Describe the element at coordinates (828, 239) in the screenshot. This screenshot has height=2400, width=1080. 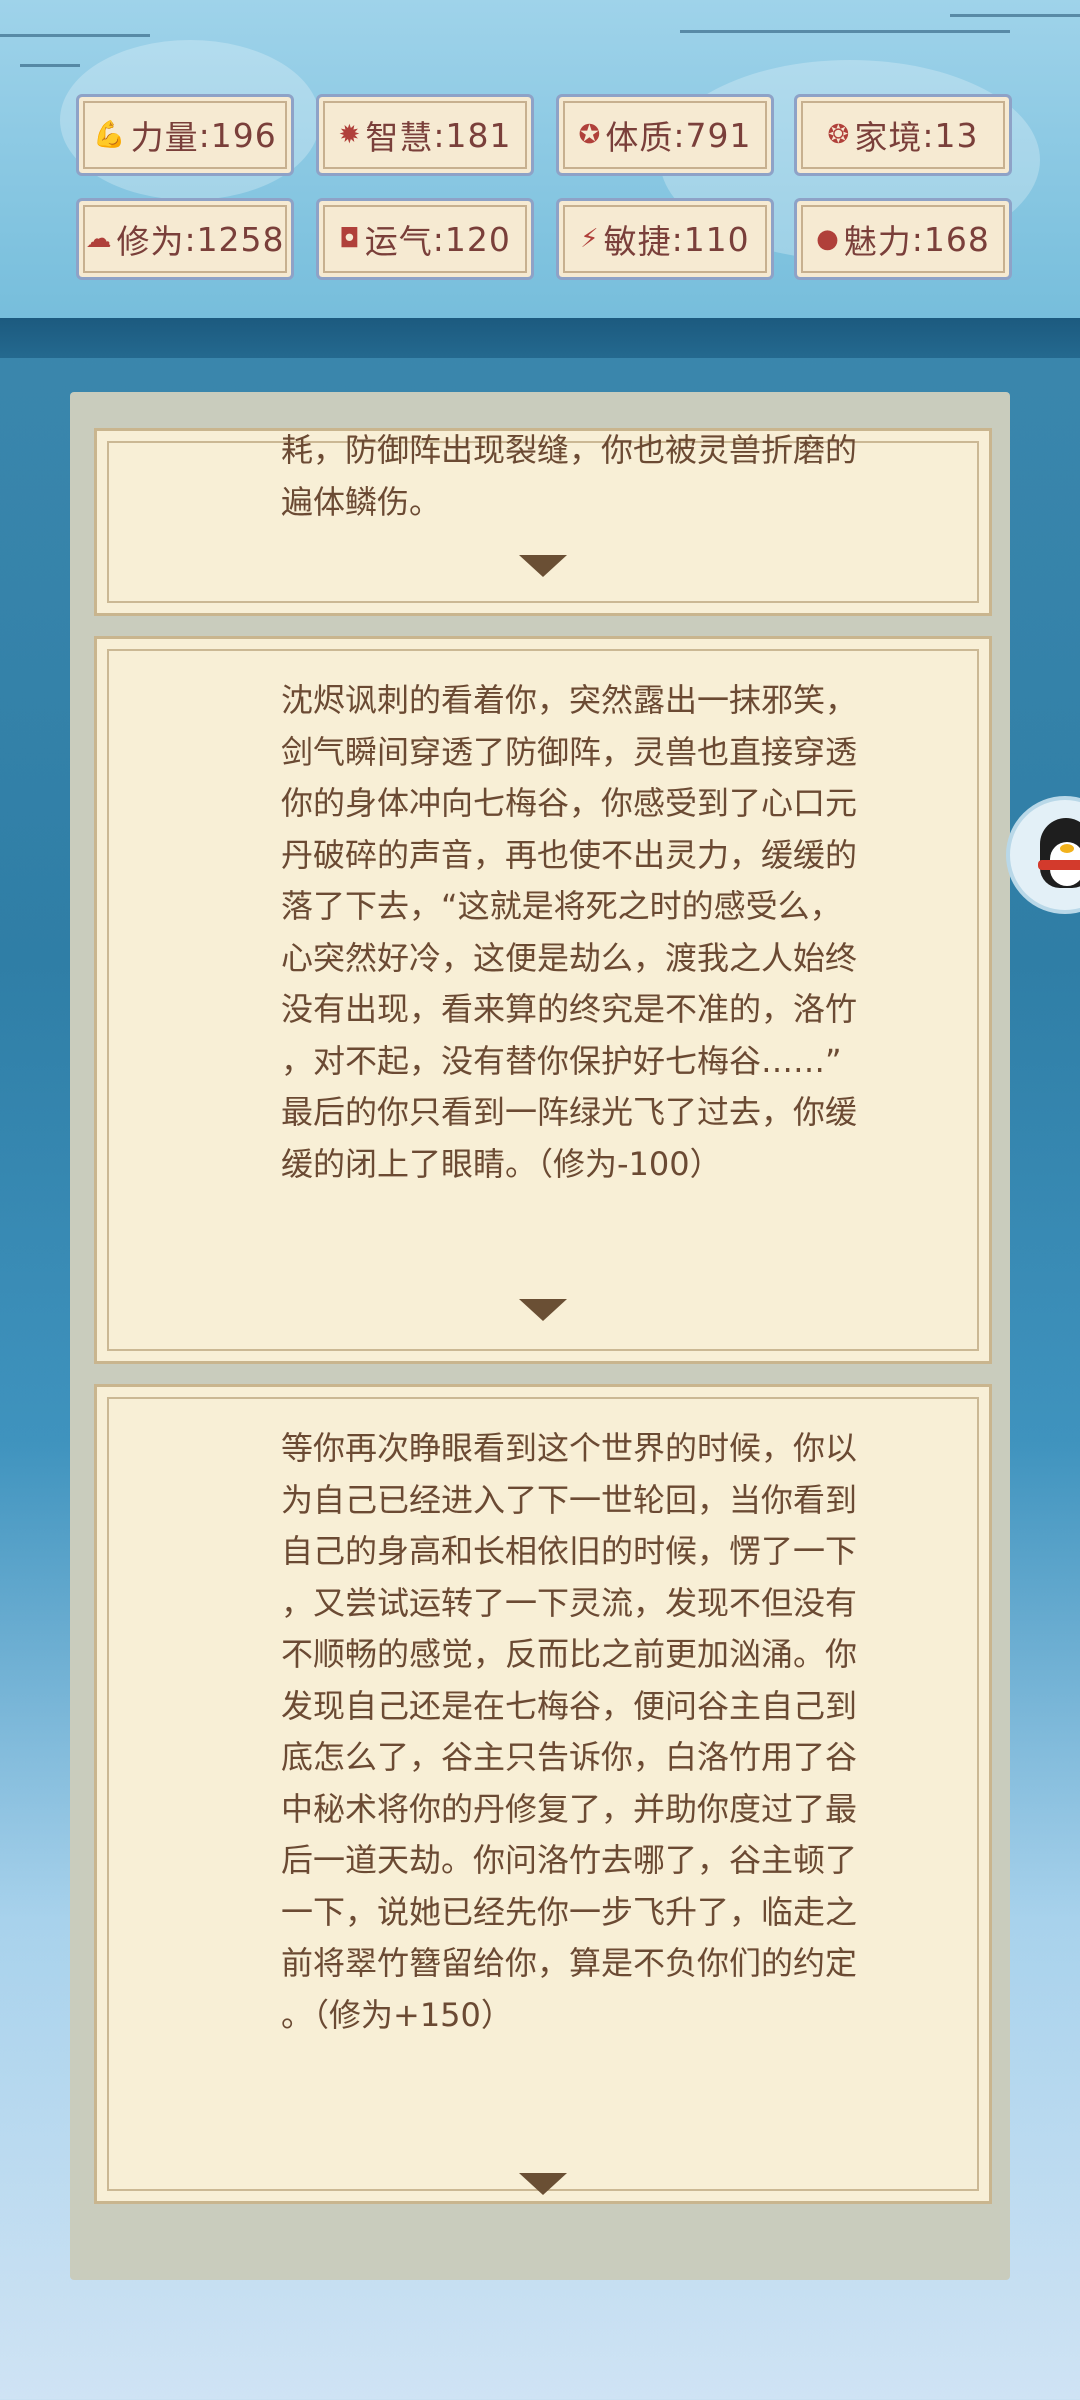
I see `charm-icon: ●` at that location.